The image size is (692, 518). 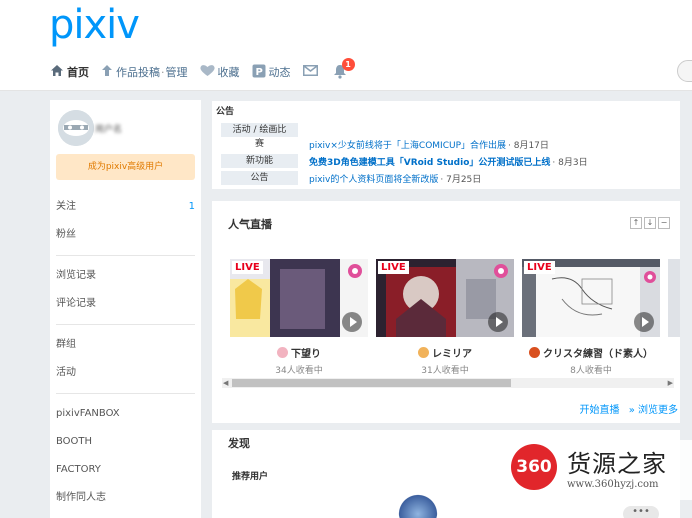 I want to click on sidebar-item-label: 制作同人志, so click(x=81, y=497).